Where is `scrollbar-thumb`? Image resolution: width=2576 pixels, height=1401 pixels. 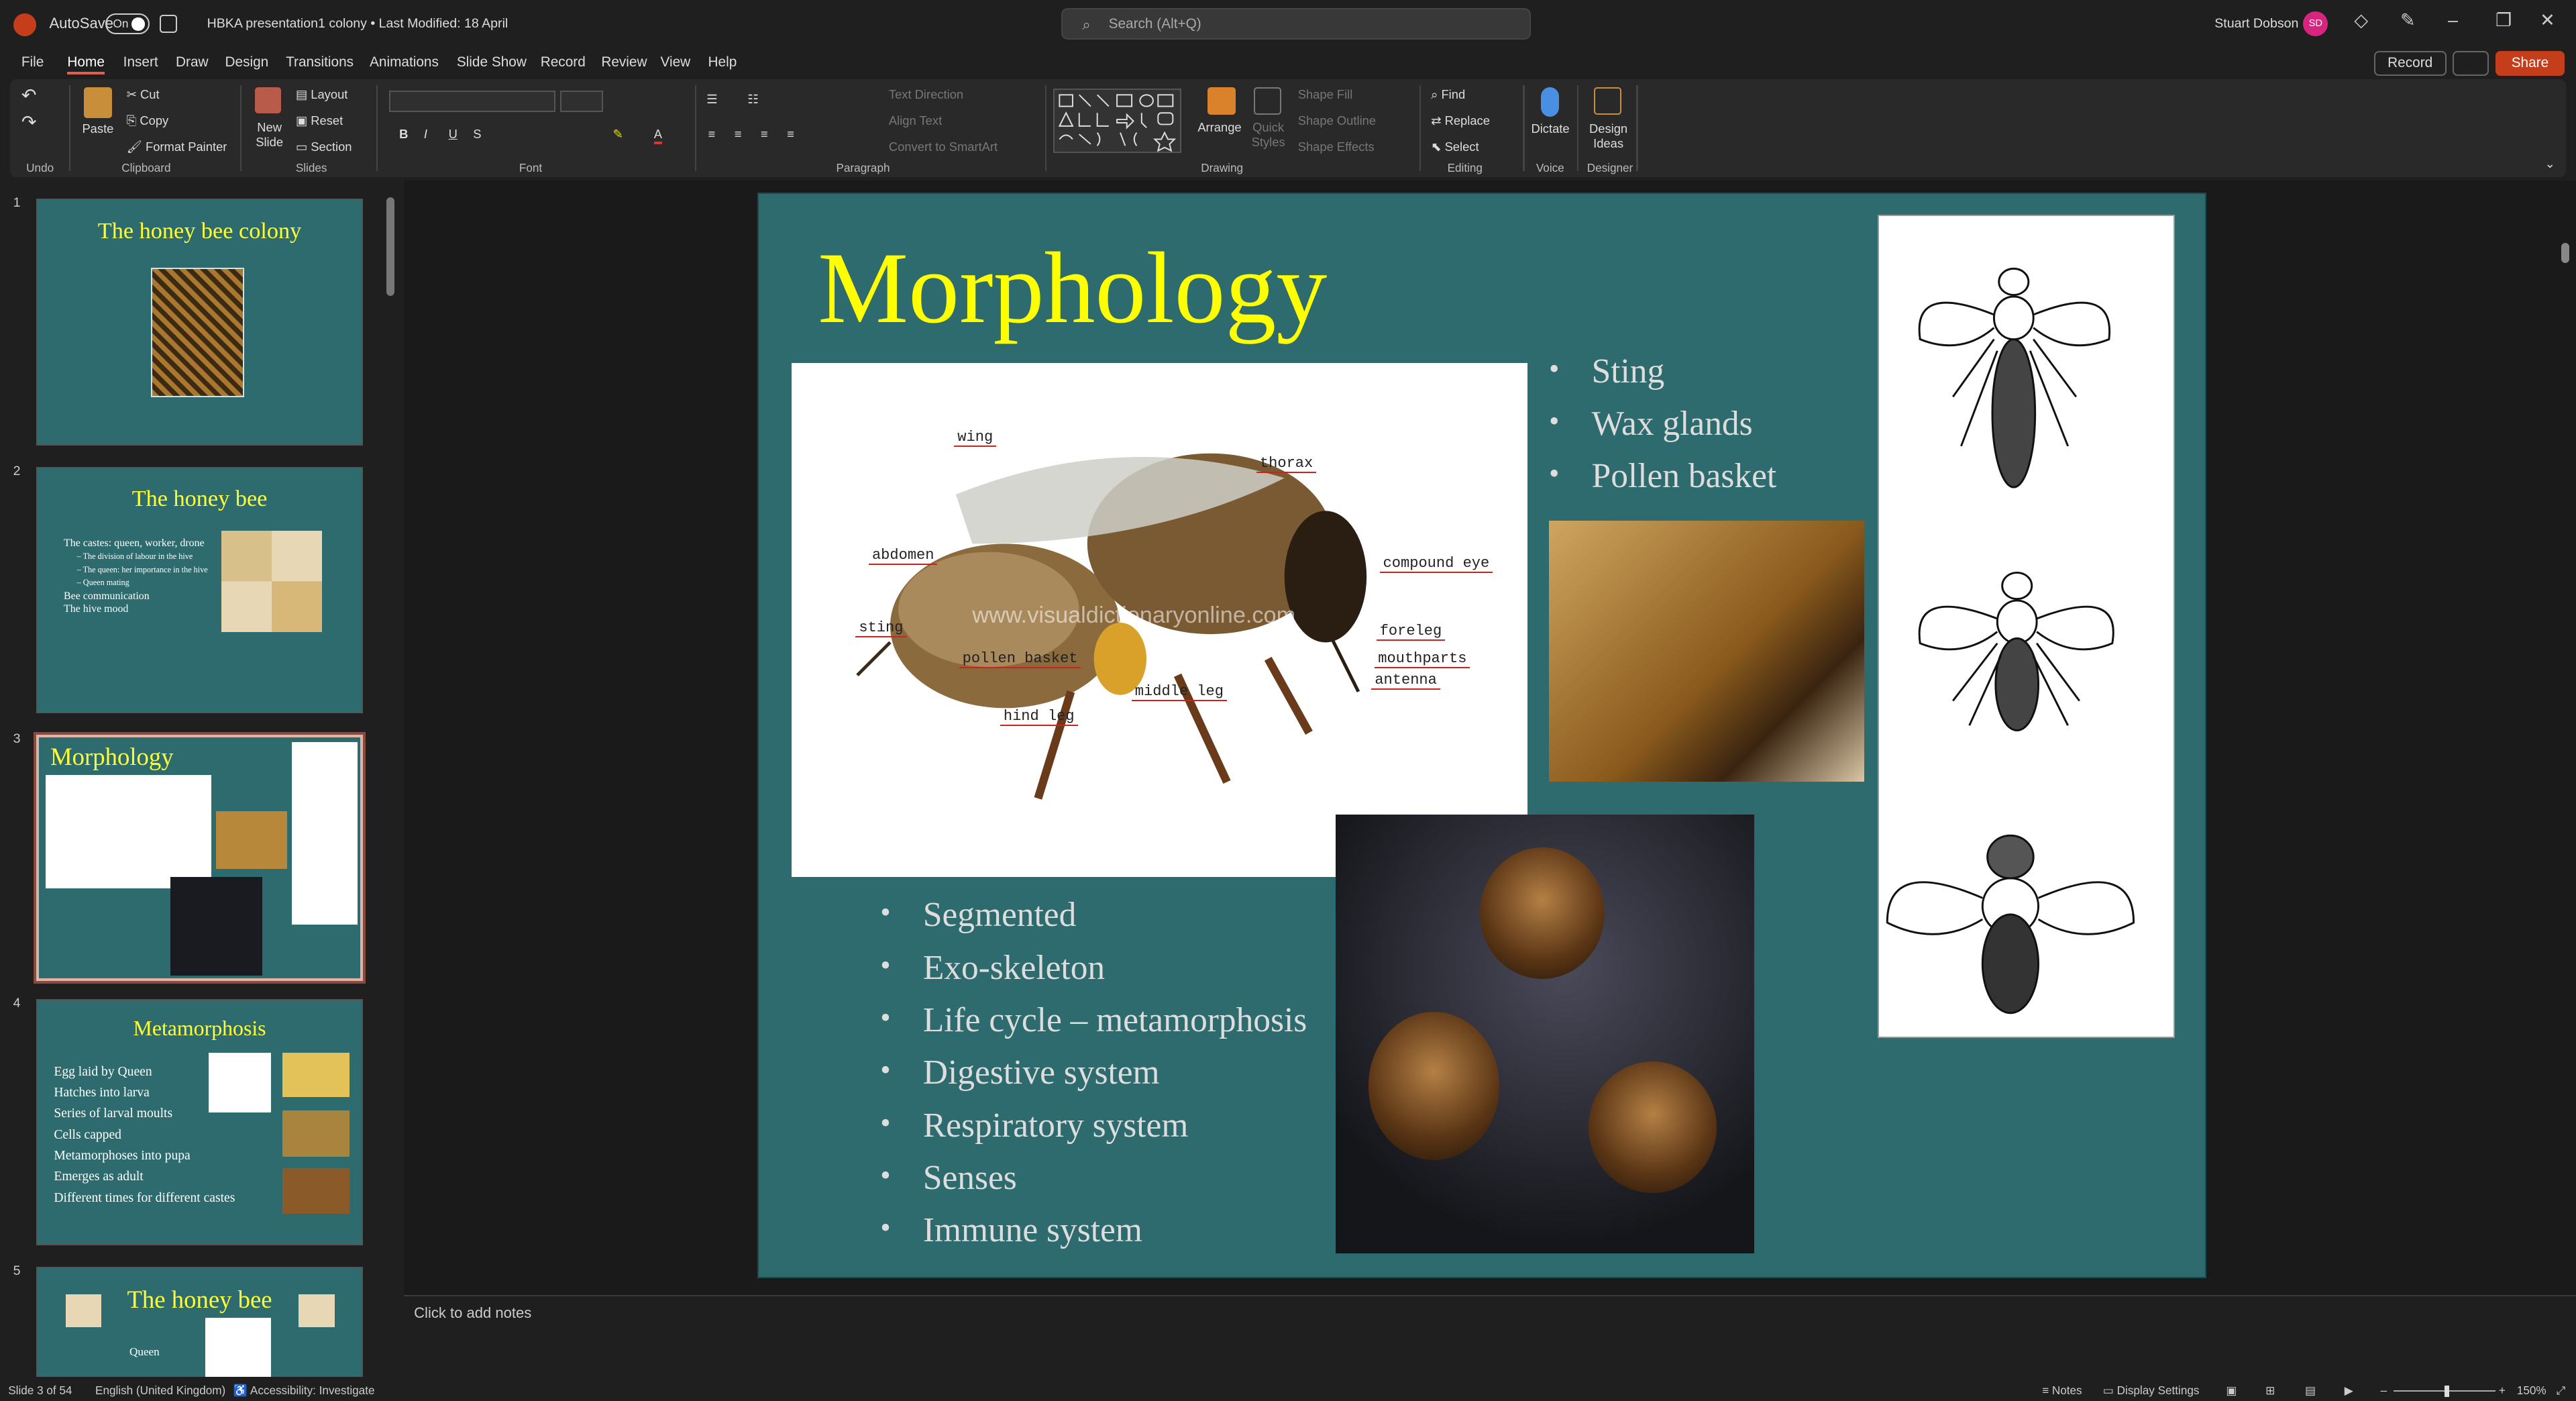 scrollbar-thumb is located at coordinates (390, 247).